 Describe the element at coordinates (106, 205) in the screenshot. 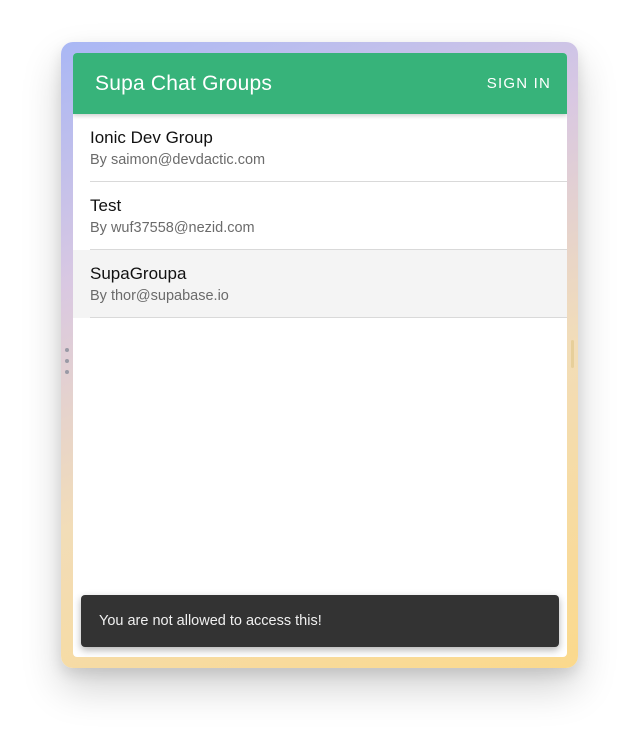

I see `group-title: Test` at that location.